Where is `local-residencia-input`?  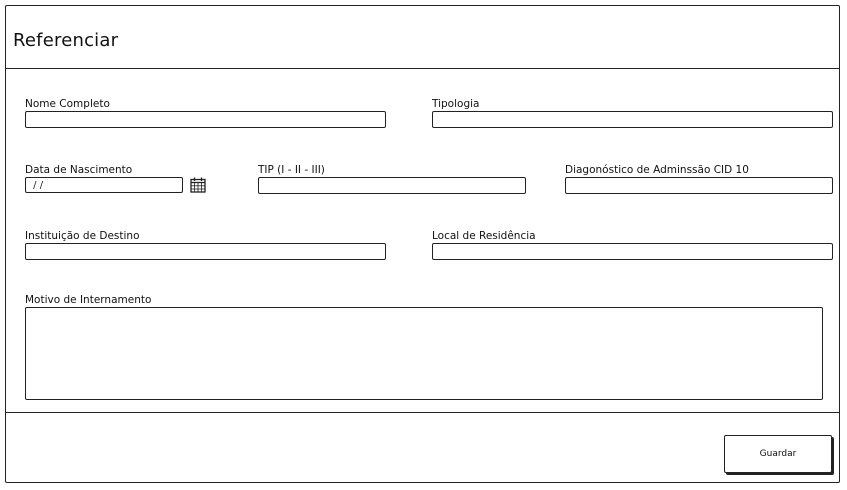 local-residencia-input is located at coordinates (632, 251).